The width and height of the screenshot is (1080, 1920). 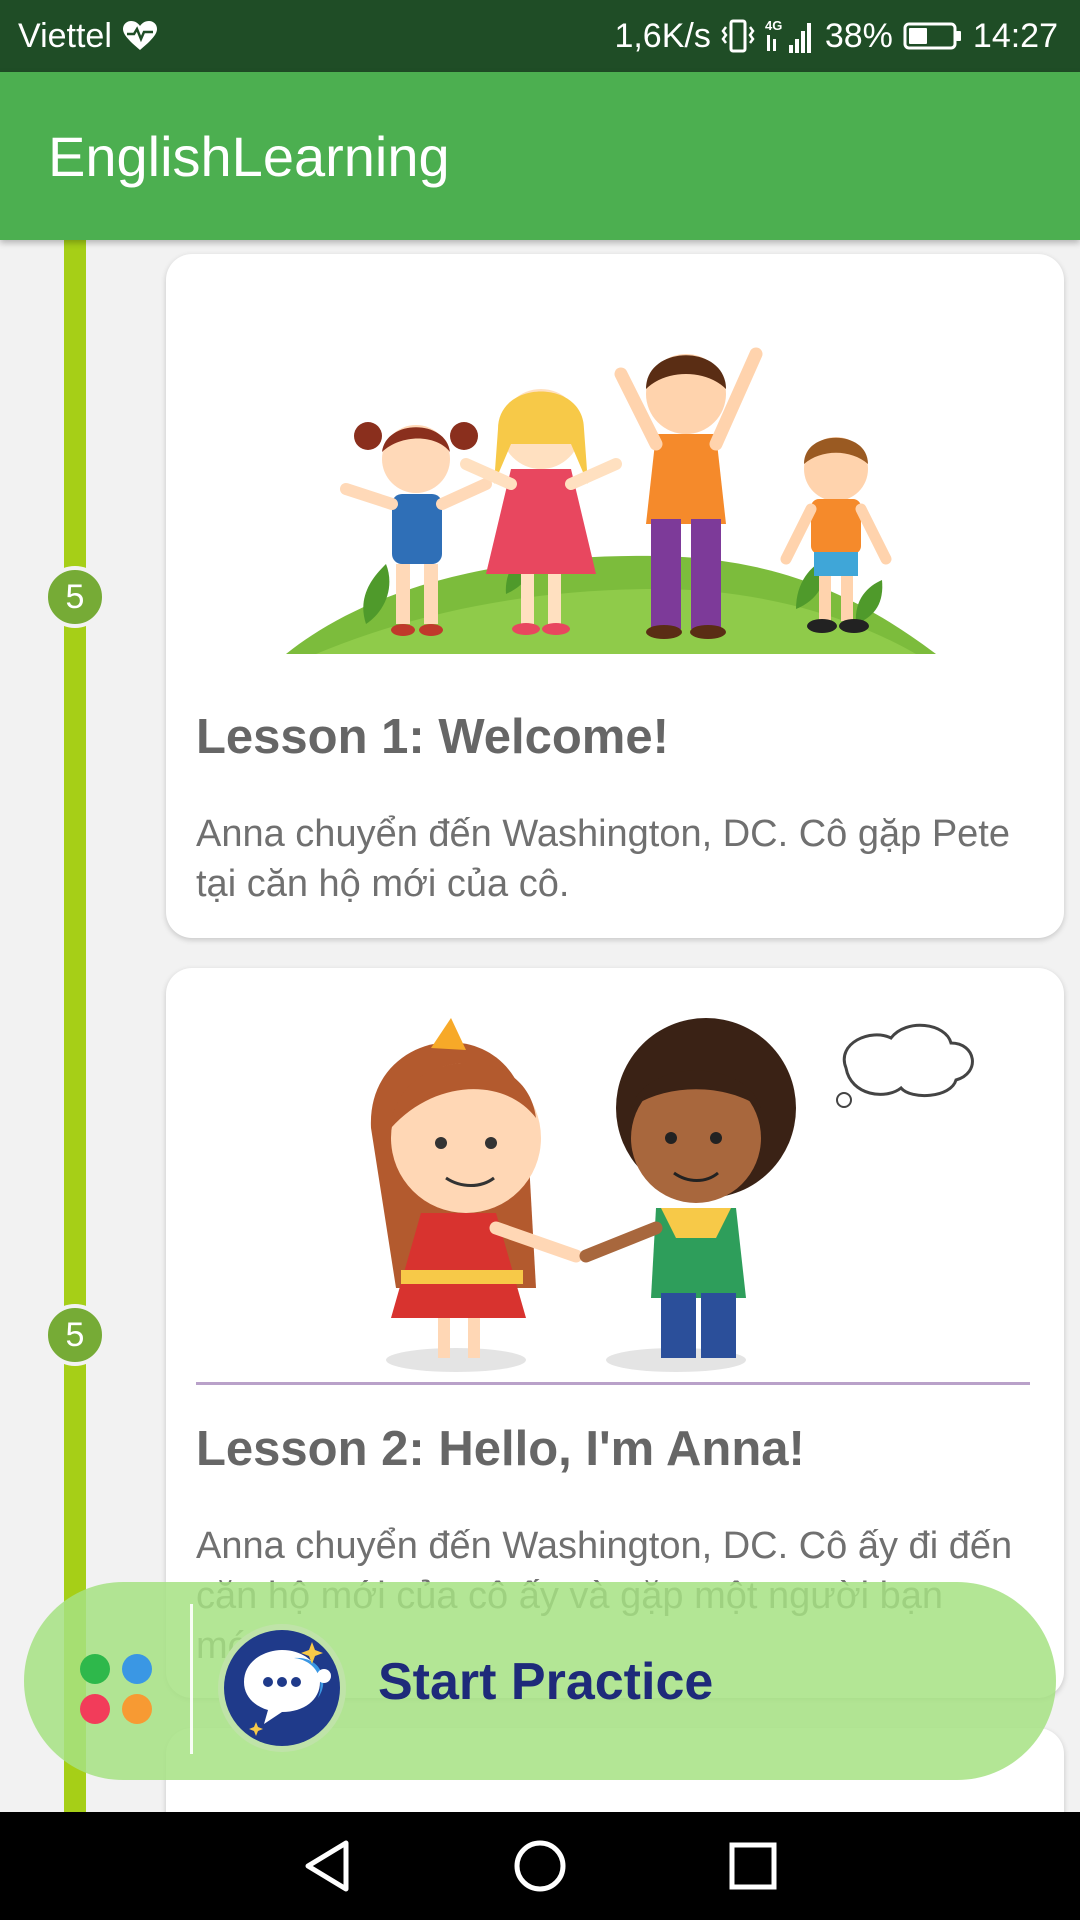 What do you see at coordinates (613, 1383) in the screenshot?
I see `card-divider` at bounding box center [613, 1383].